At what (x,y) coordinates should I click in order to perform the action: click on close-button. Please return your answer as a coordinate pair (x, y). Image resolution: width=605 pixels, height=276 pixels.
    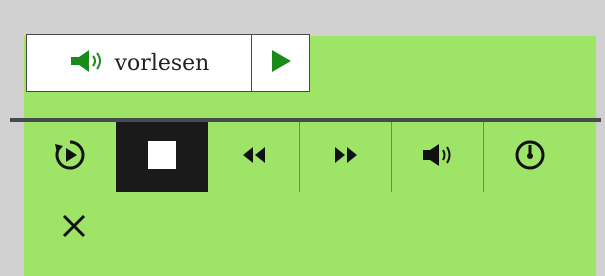
    Looking at the image, I should click on (74, 228).